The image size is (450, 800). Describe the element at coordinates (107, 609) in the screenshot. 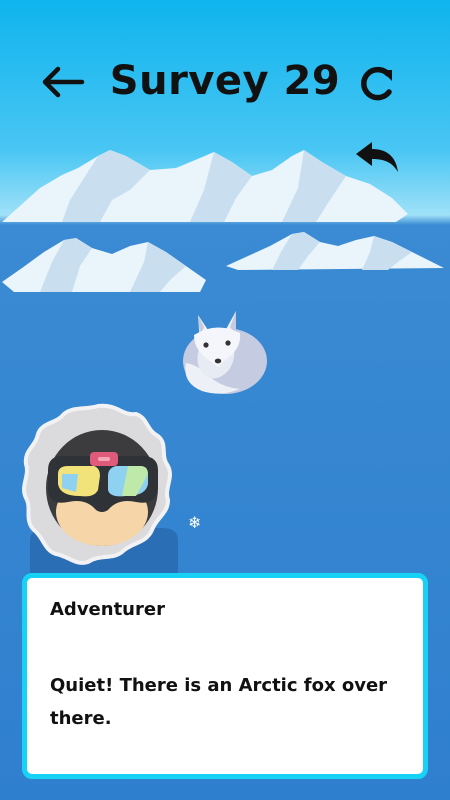

I see `dialog-speaker-name: Adventurer` at that location.